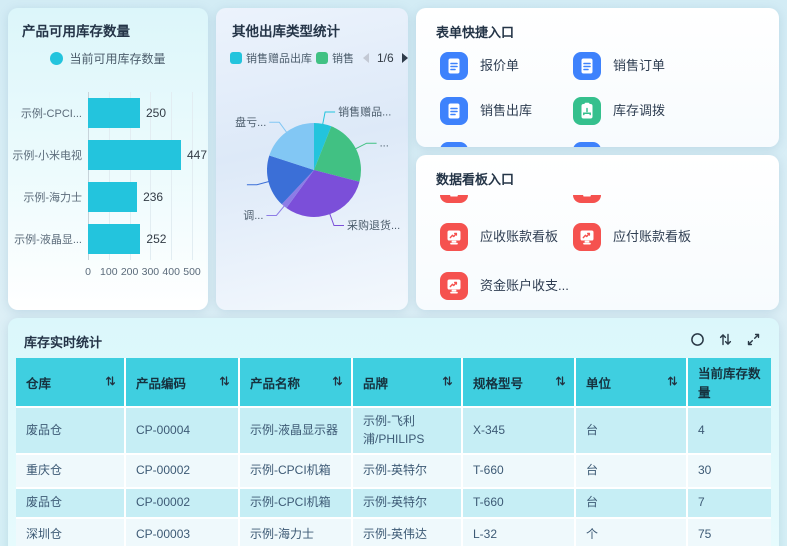  What do you see at coordinates (631, 532) in the screenshot?
I see `table-cell: 个` at bounding box center [631, 532].